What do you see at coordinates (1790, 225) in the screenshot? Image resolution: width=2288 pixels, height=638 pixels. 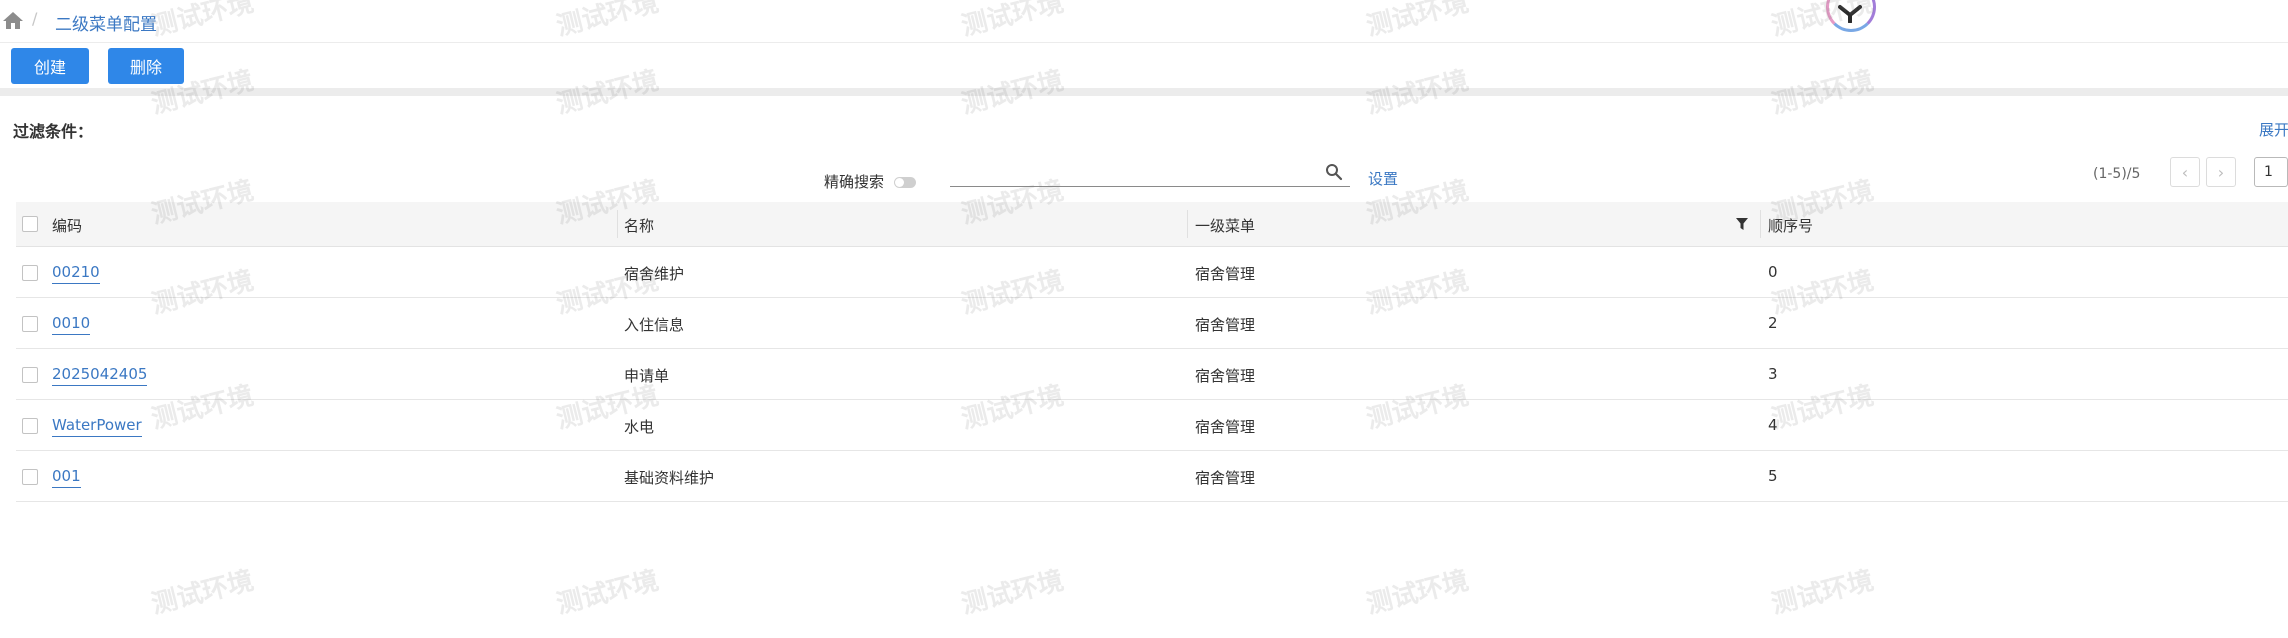 I see `column-header-order: 顺序号` at bounding box center [1790, 225].